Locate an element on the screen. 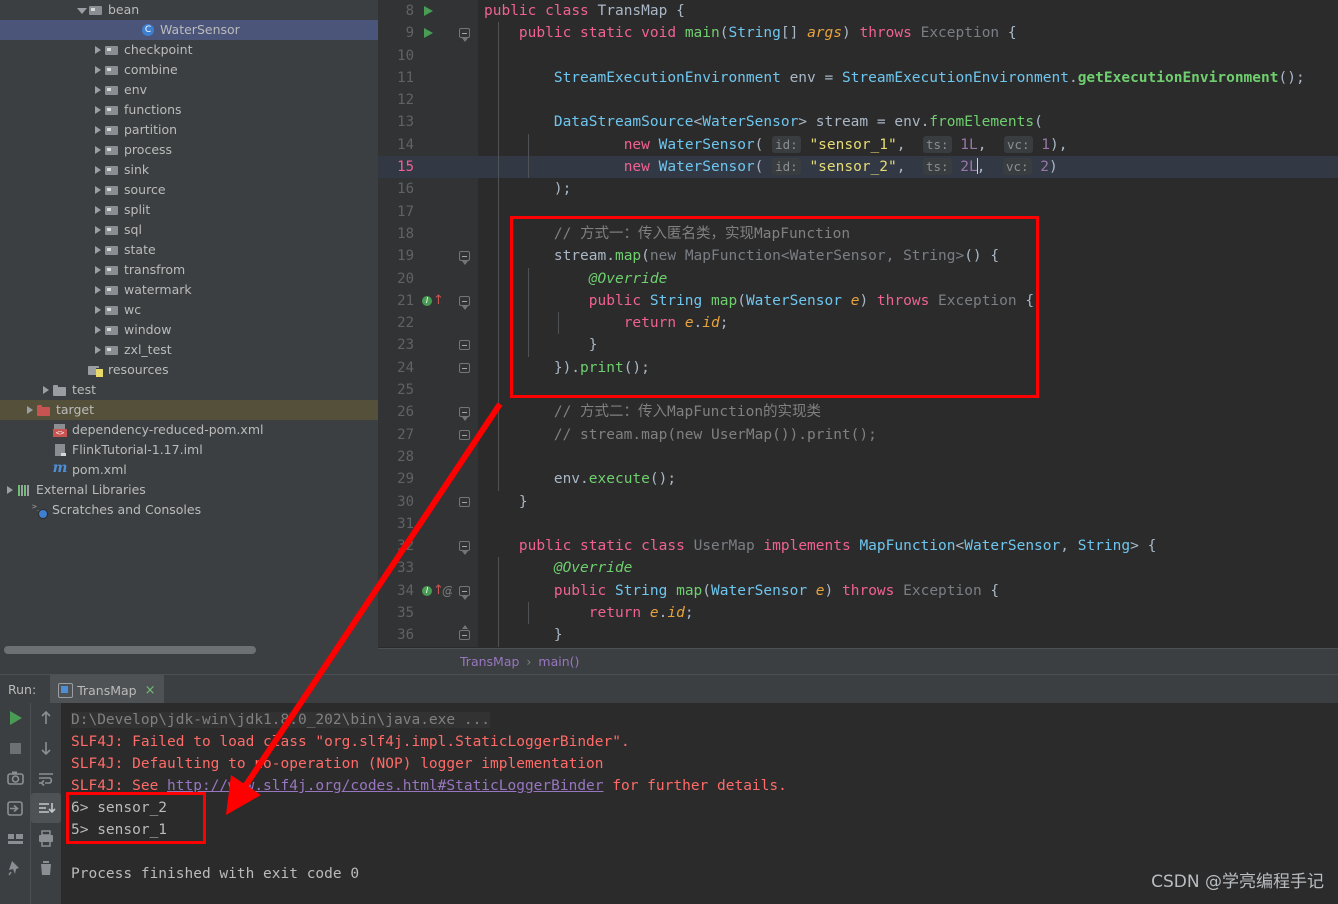 This screenshot has width=1338, height=904. code-text: ); is located at coordinates (908, 189).